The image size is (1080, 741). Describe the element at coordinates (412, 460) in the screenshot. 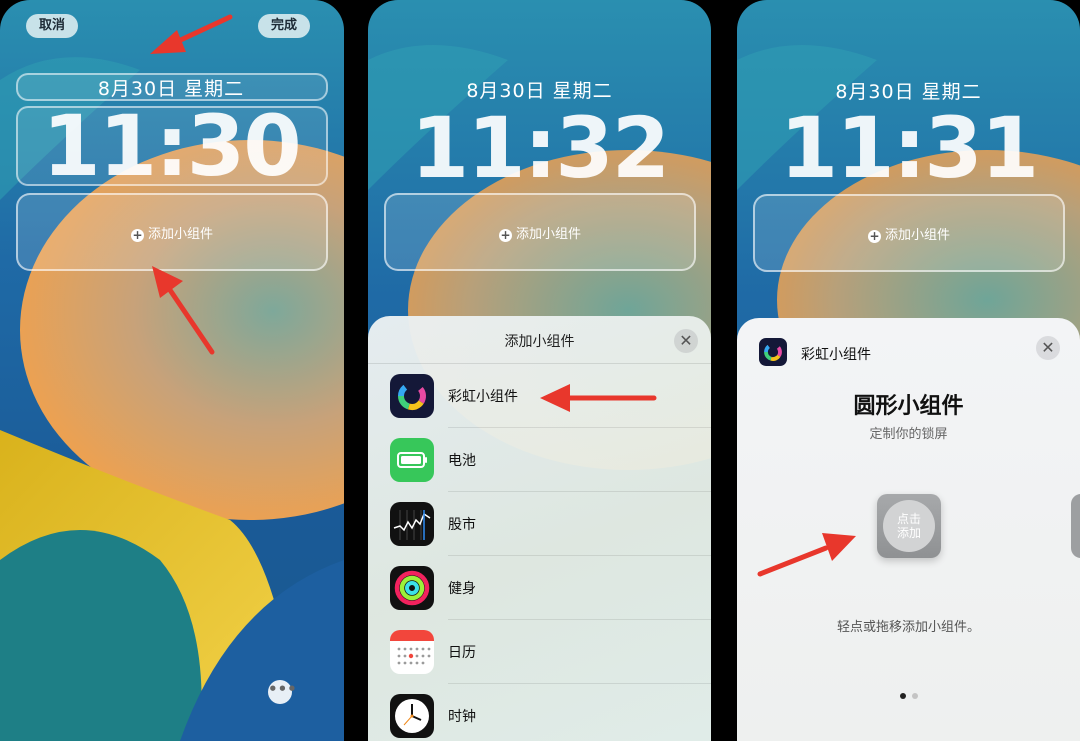

I see `battery-icon` at that location.